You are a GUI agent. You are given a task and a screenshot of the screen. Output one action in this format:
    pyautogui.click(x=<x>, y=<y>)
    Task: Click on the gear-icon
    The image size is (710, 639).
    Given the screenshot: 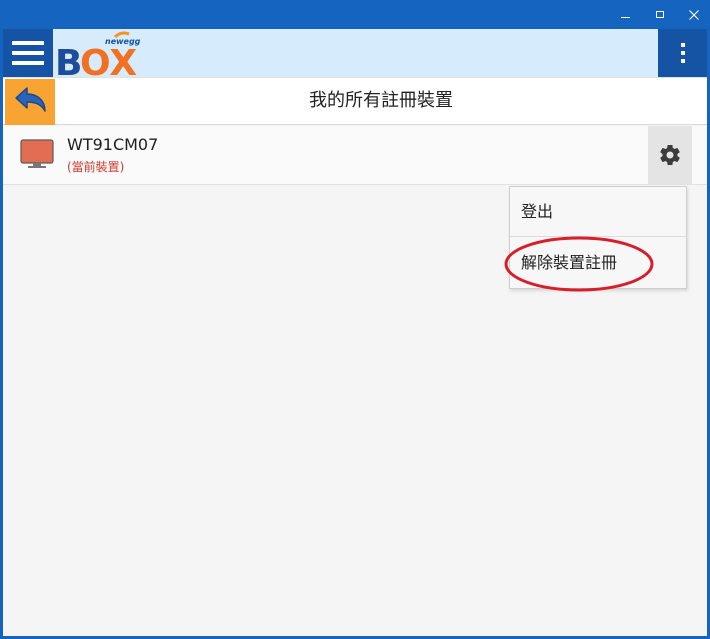 What is the action you would take?
    pyautogui.click(x=670, y=155)
    